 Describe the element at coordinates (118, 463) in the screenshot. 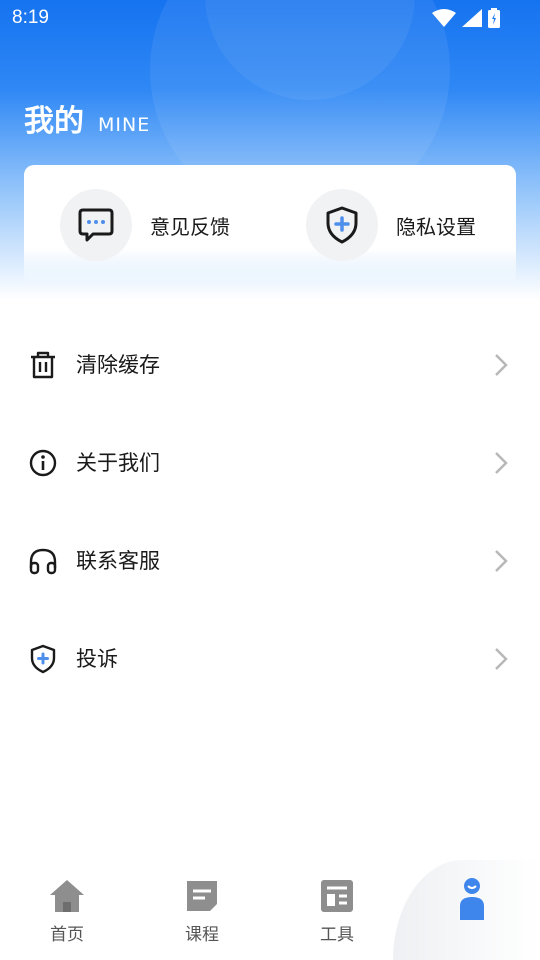

I see `menu-item-label: 关于我们` at that location.